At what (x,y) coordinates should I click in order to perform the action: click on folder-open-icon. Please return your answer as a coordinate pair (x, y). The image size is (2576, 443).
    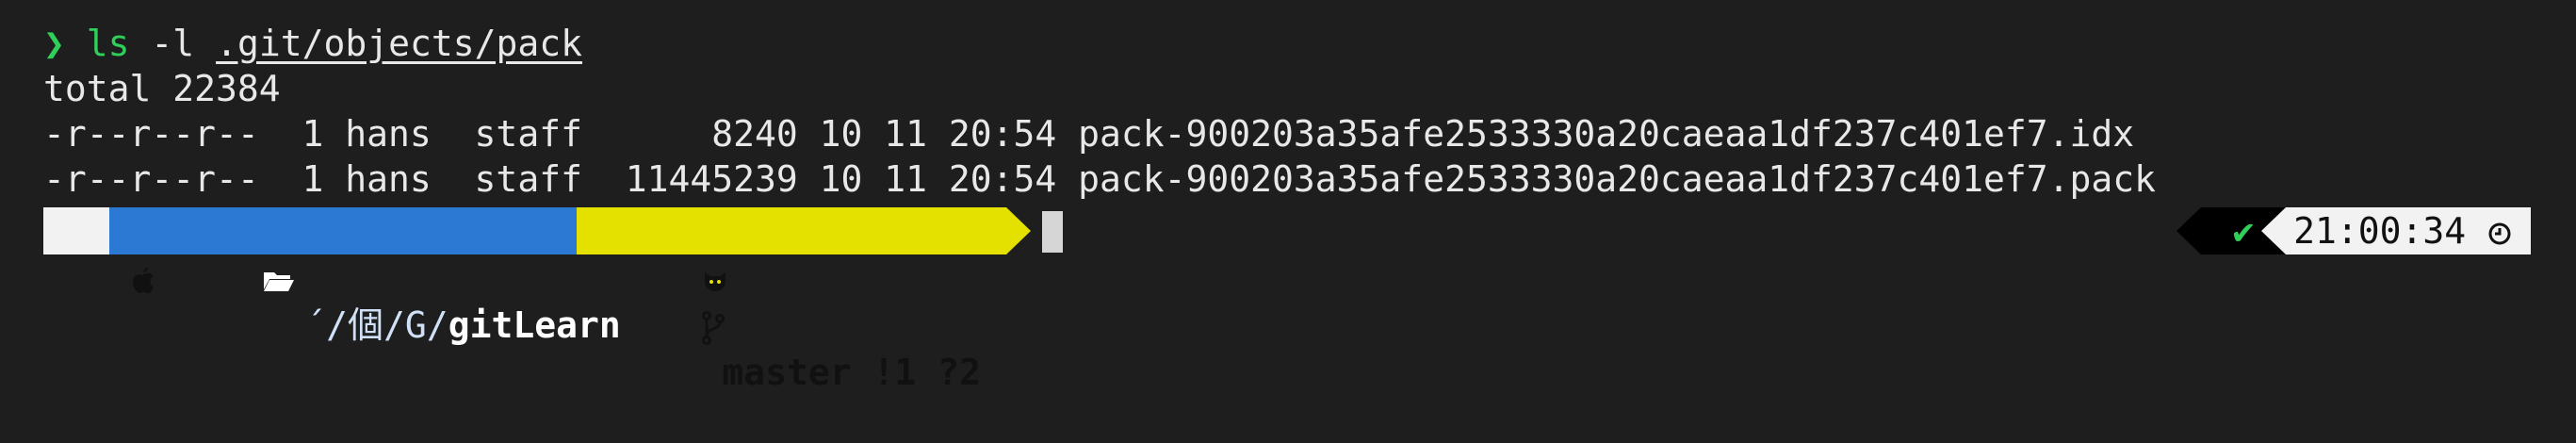
    Looking at the image, I should click on (278, 281).